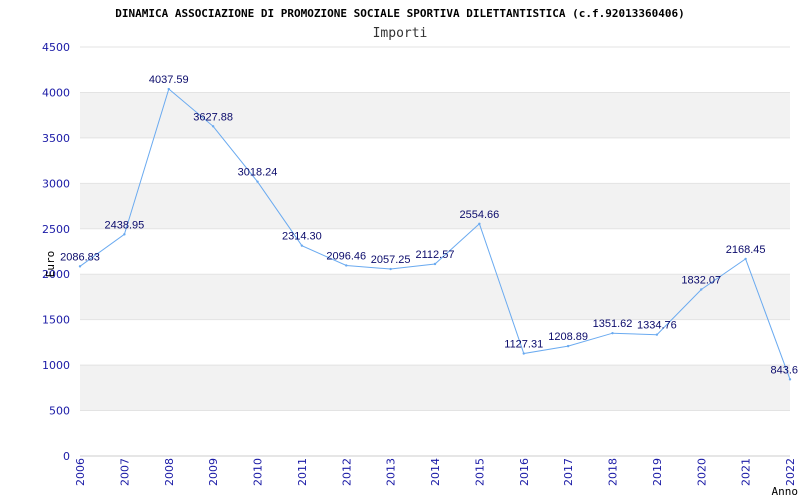  I want to click on x-tick-label: 2011, so click(302, 472).